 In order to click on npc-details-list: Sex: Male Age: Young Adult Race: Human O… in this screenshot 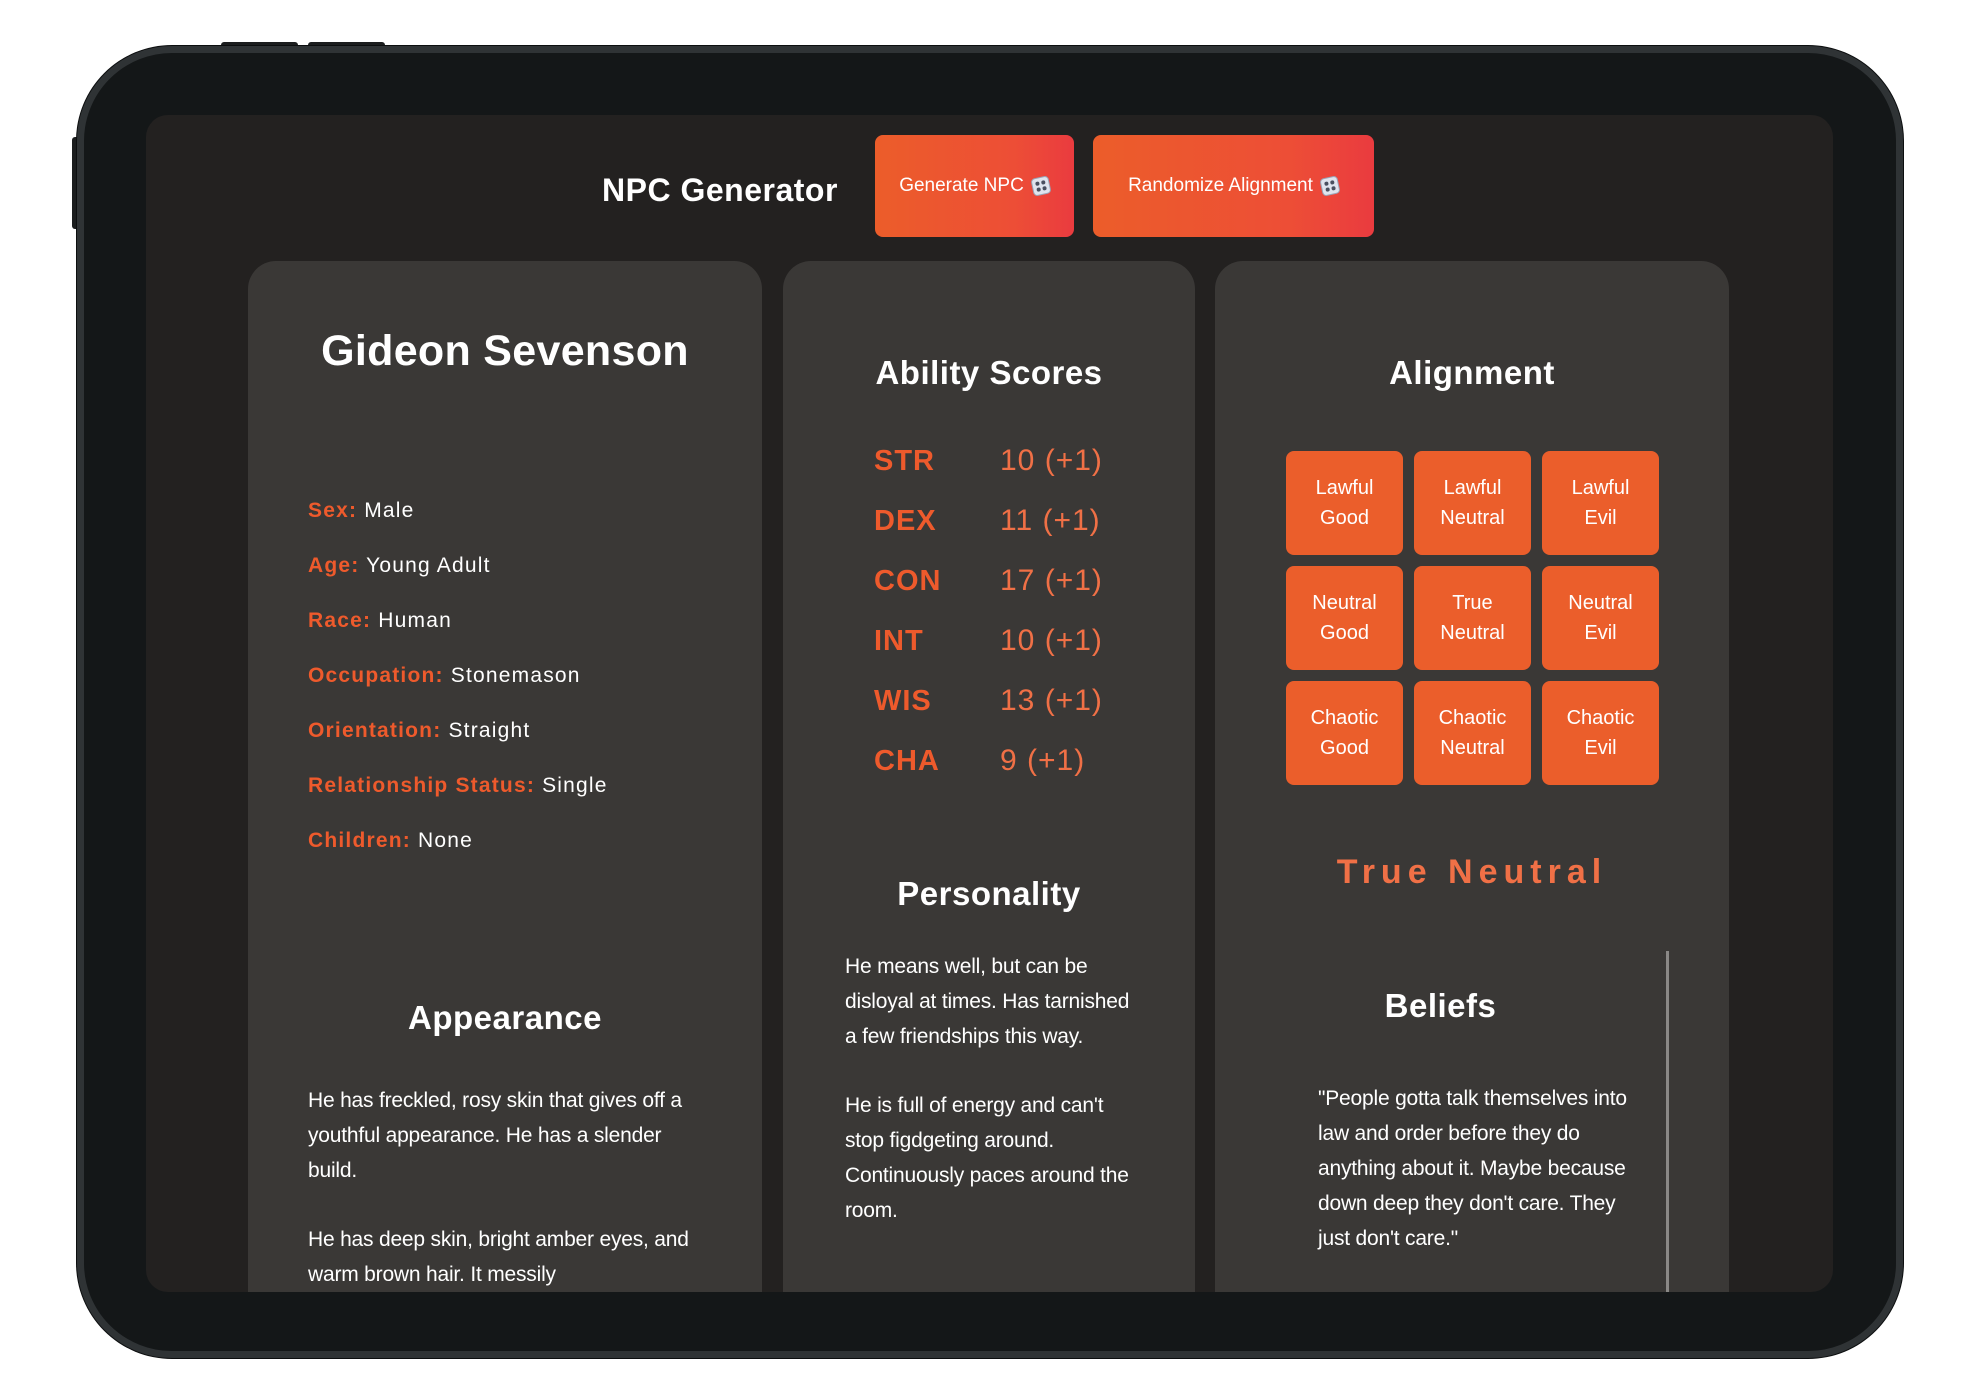, I will do `click(458, 691)`.